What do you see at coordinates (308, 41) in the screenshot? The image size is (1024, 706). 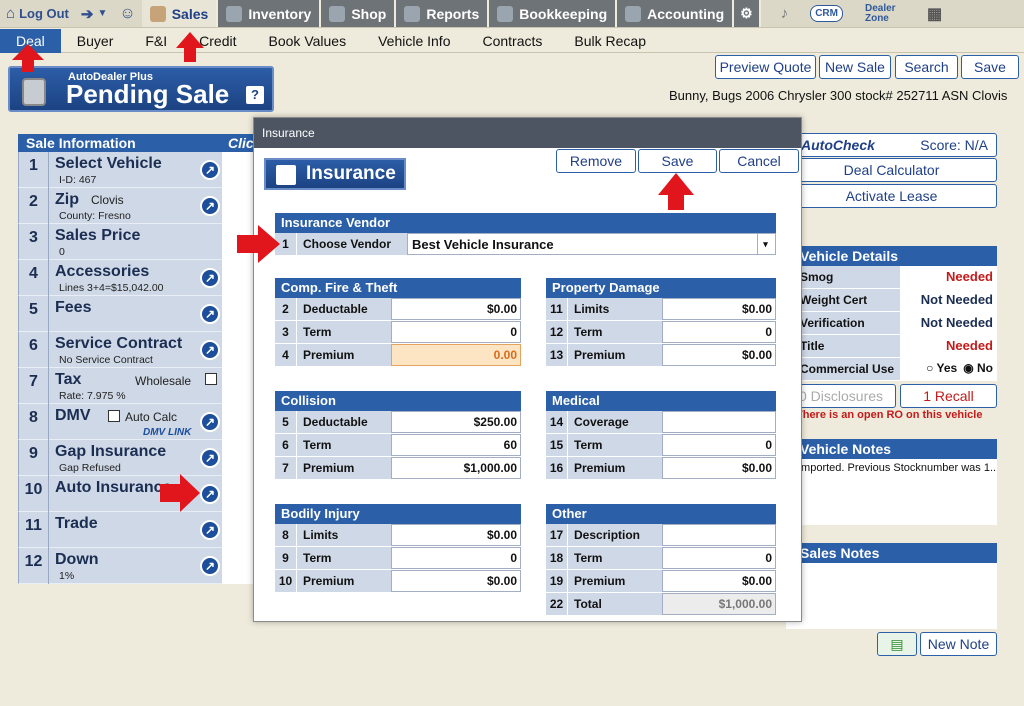 I see `subnav-book-values: Book Values` at bounding box center [308, 41].